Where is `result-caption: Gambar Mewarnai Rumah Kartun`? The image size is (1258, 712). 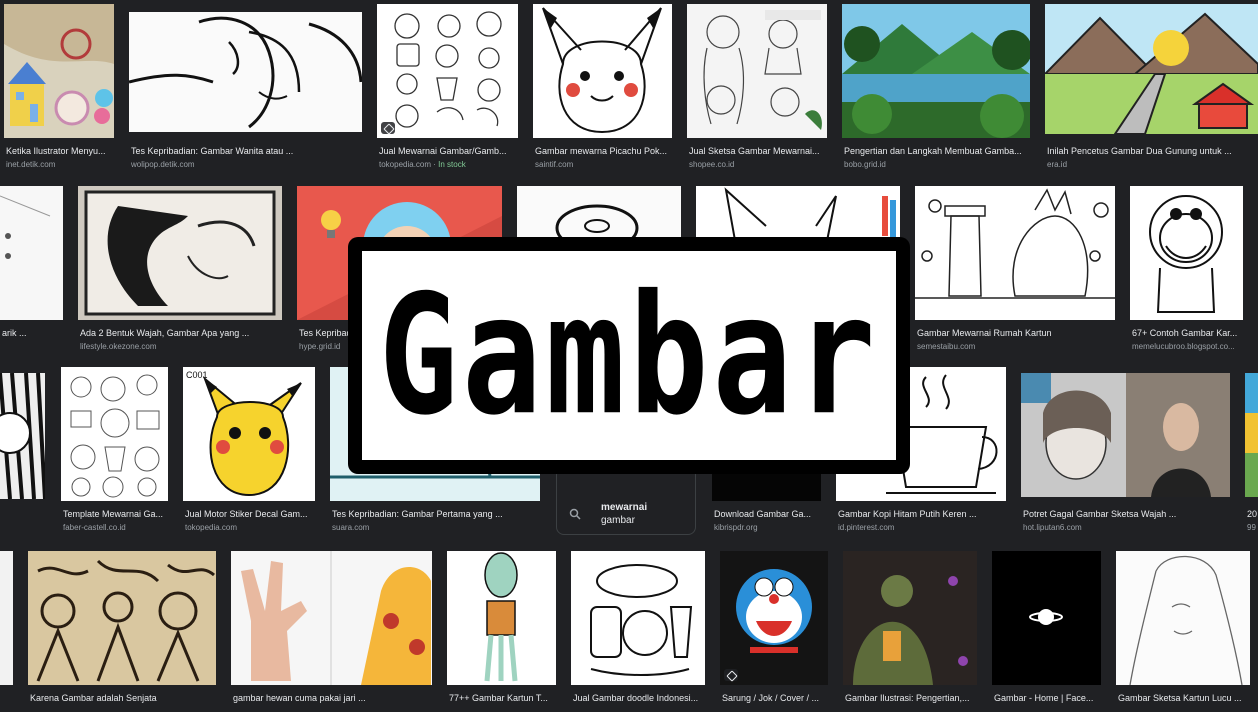 result-caption: Gambar Mewarnai Rumah Kartun is located at coordinates (1016, 333).